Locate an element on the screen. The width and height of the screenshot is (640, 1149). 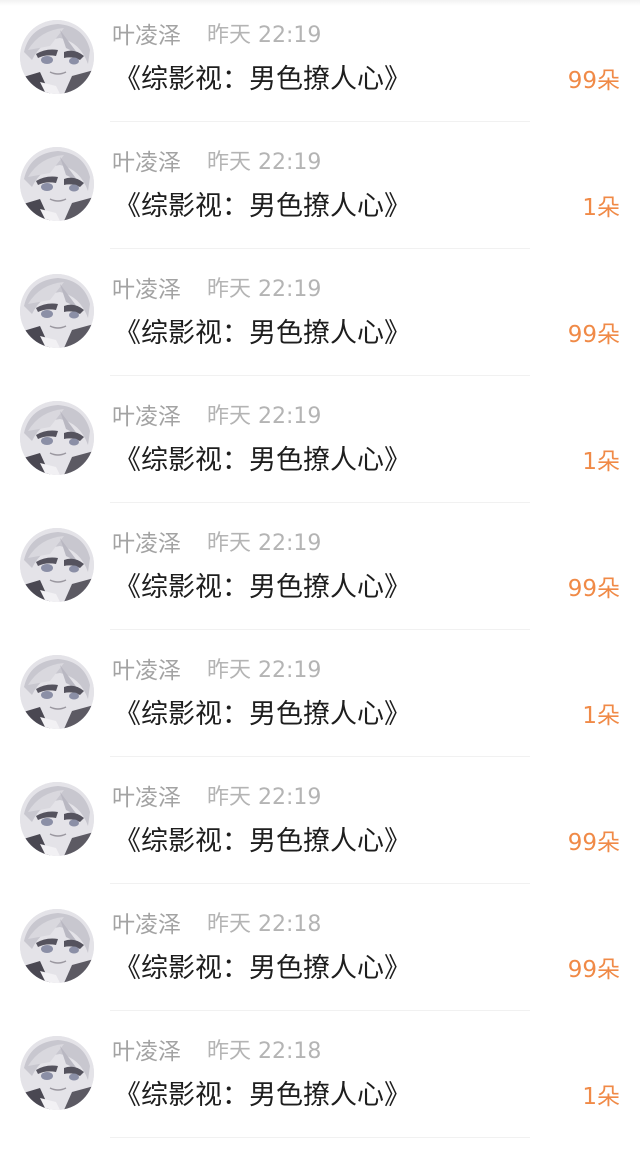
list-item: 叶凌泽 昨天 22:18 《综影视：男色撩人心》 1朵 is located at coordinates (320, 1079).